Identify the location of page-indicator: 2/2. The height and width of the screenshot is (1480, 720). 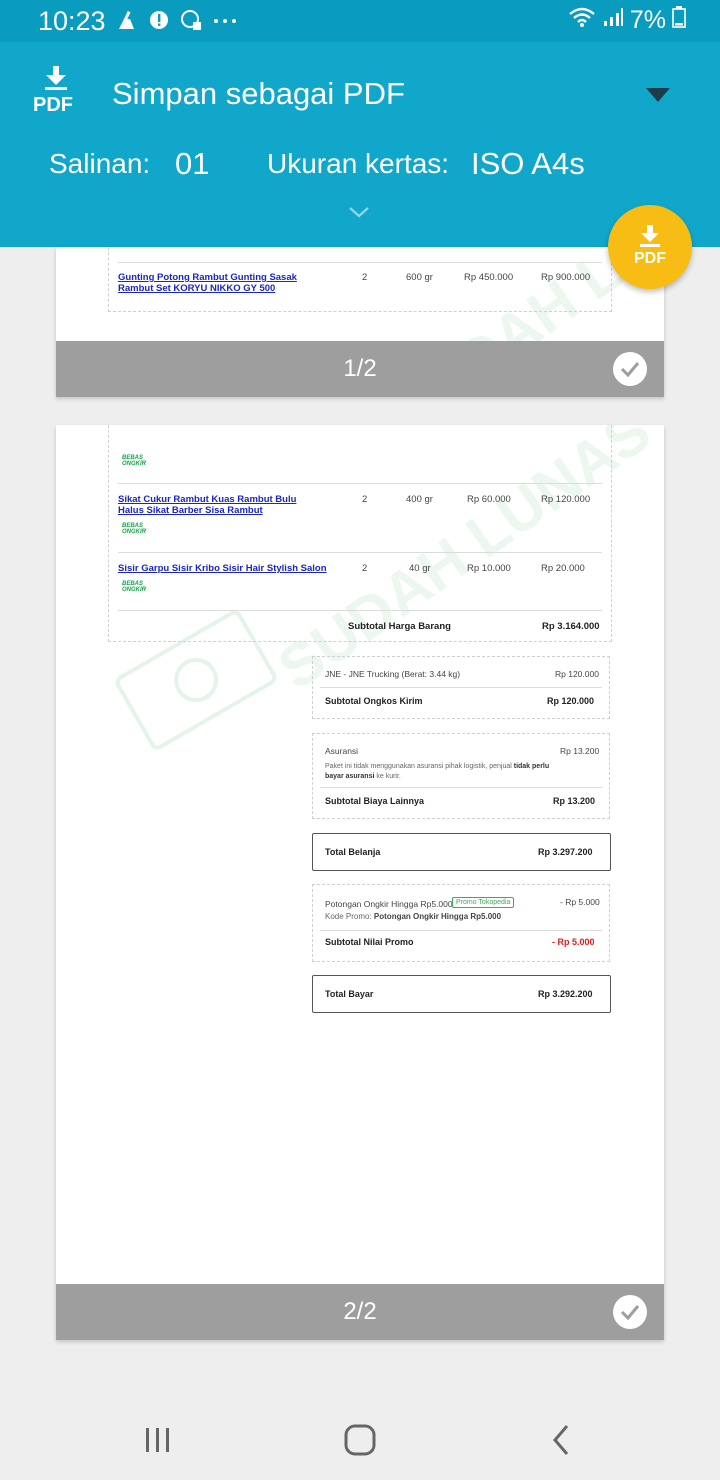
(360, 1311).